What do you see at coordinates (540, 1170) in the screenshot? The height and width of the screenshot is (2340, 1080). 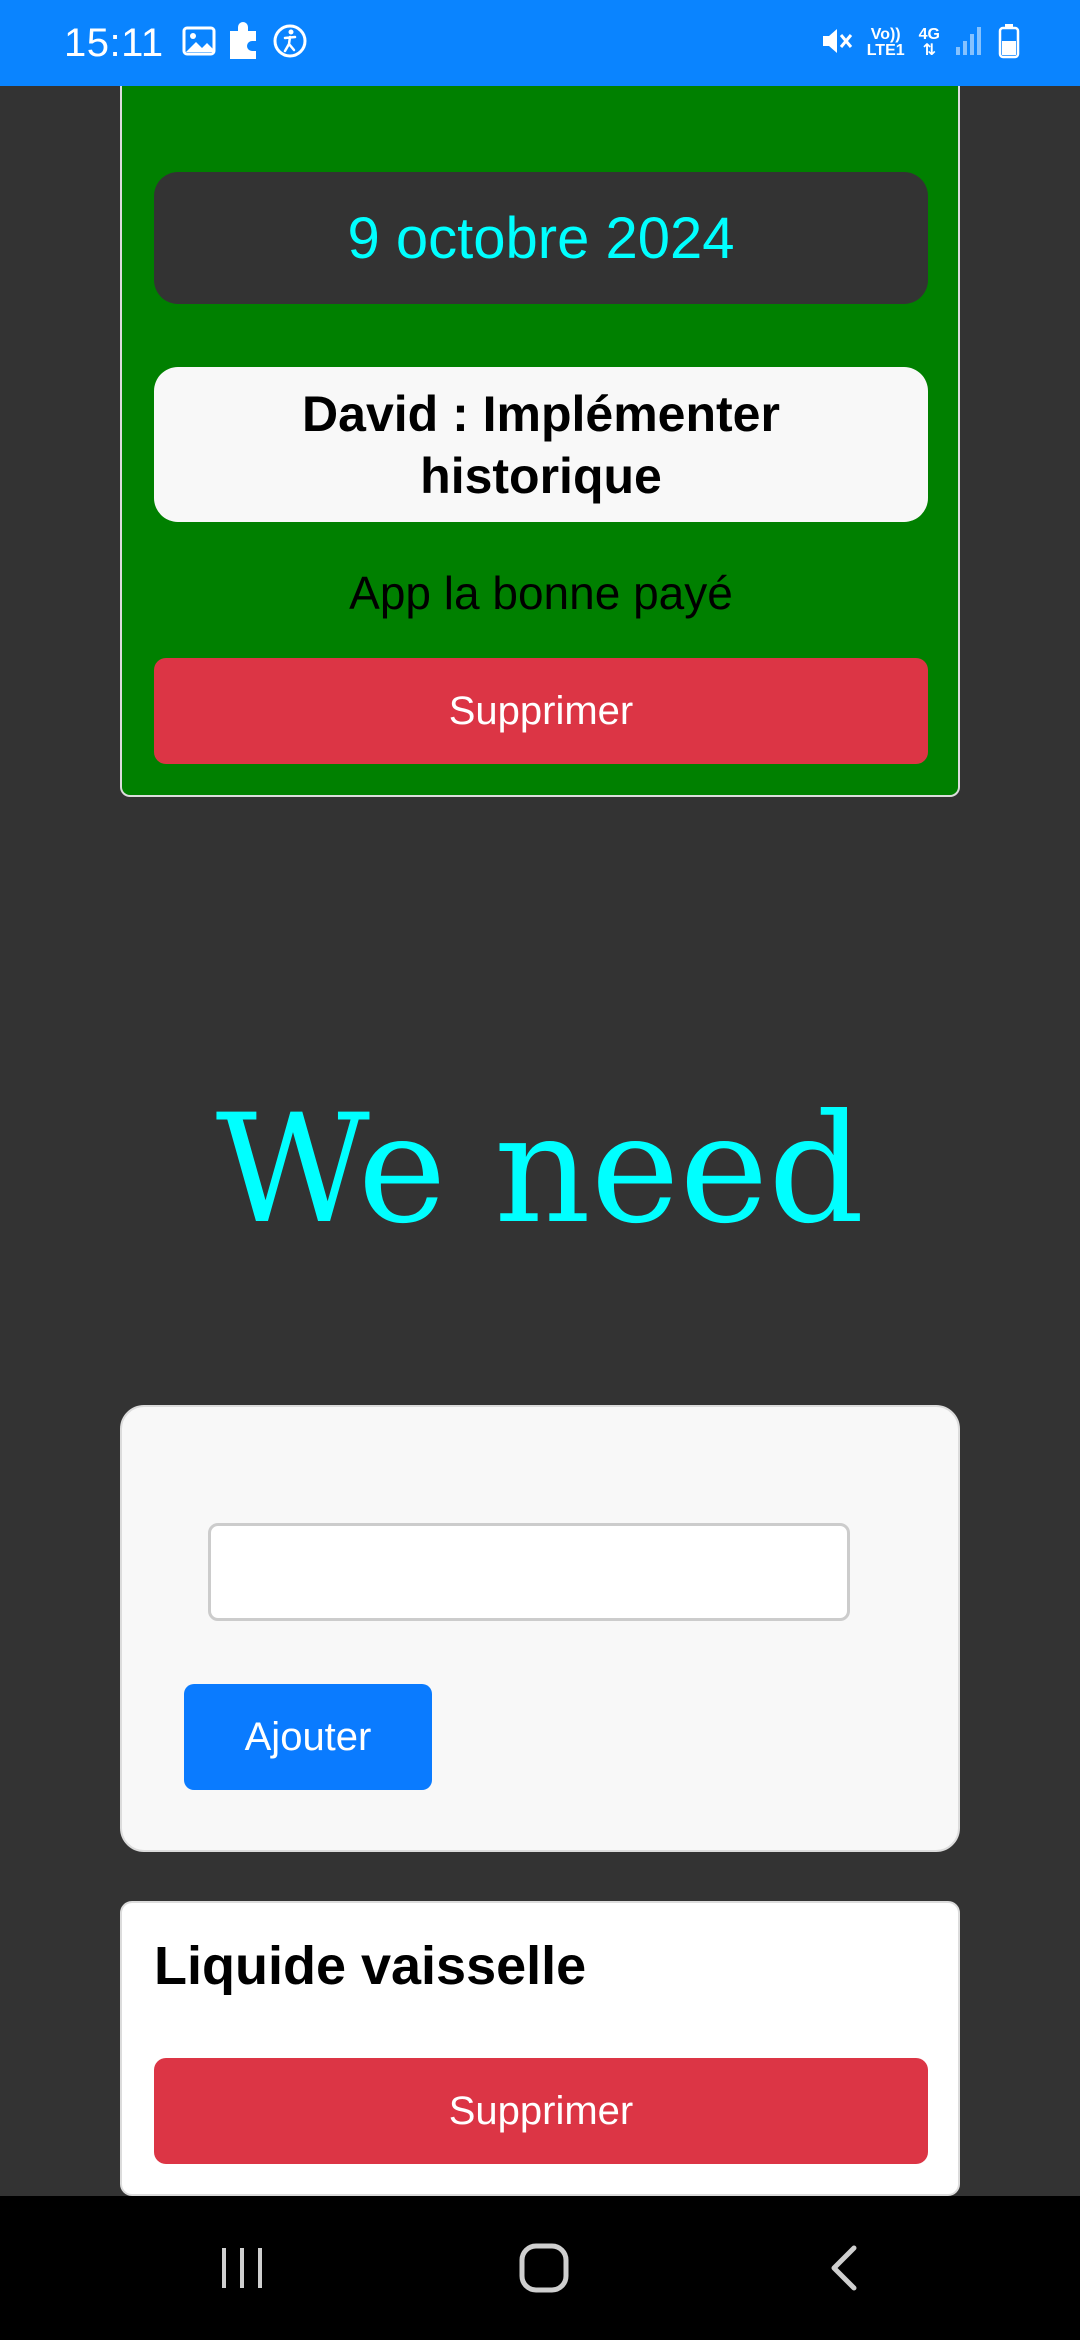 I see `page-heading: We need` at bounding box center [540, 1170].